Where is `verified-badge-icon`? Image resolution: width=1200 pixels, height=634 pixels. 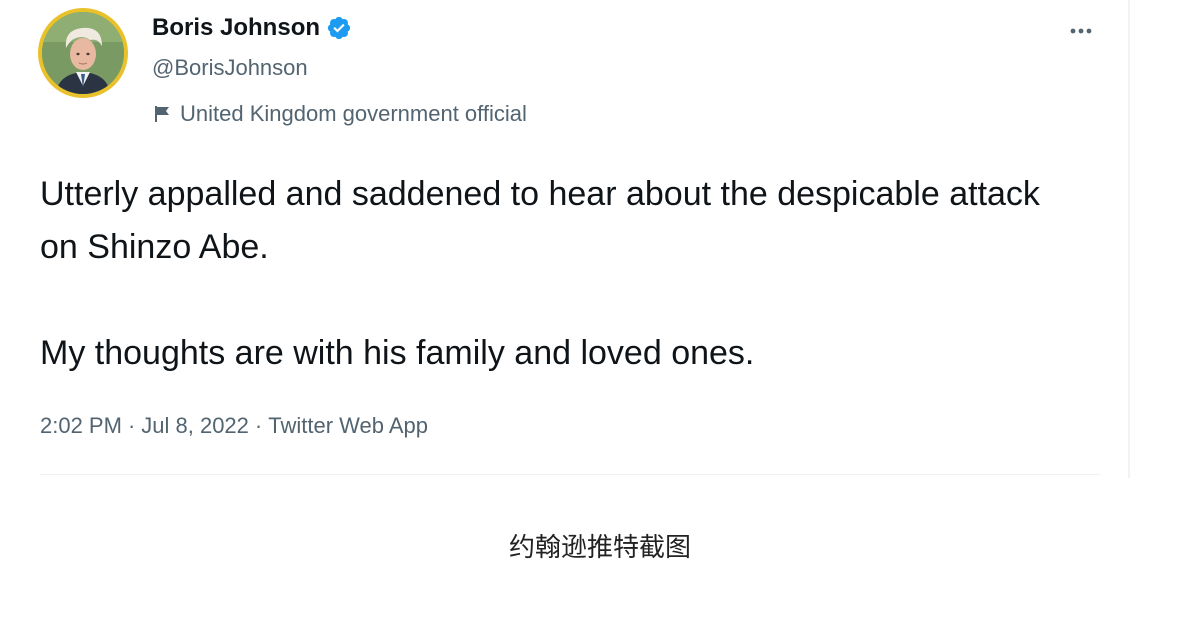 verified-badge-icon is located at coordinates (339, 28).